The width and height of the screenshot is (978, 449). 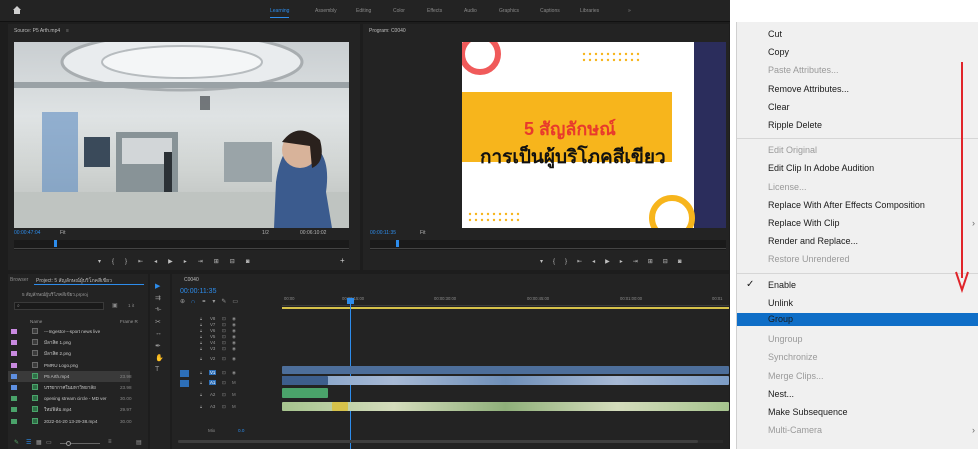 What do you see at coordinates (184, 373) in the screenshot?
I see `source-patch` at bounding box center [184, 373].